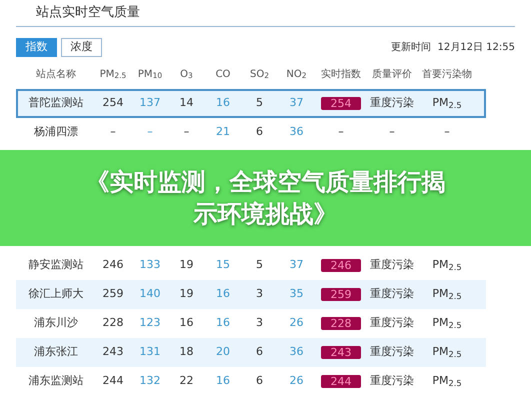  Describe the element at coordinates (187, 381) in the screenshot. I see `table-cell-text: 22` at that location.